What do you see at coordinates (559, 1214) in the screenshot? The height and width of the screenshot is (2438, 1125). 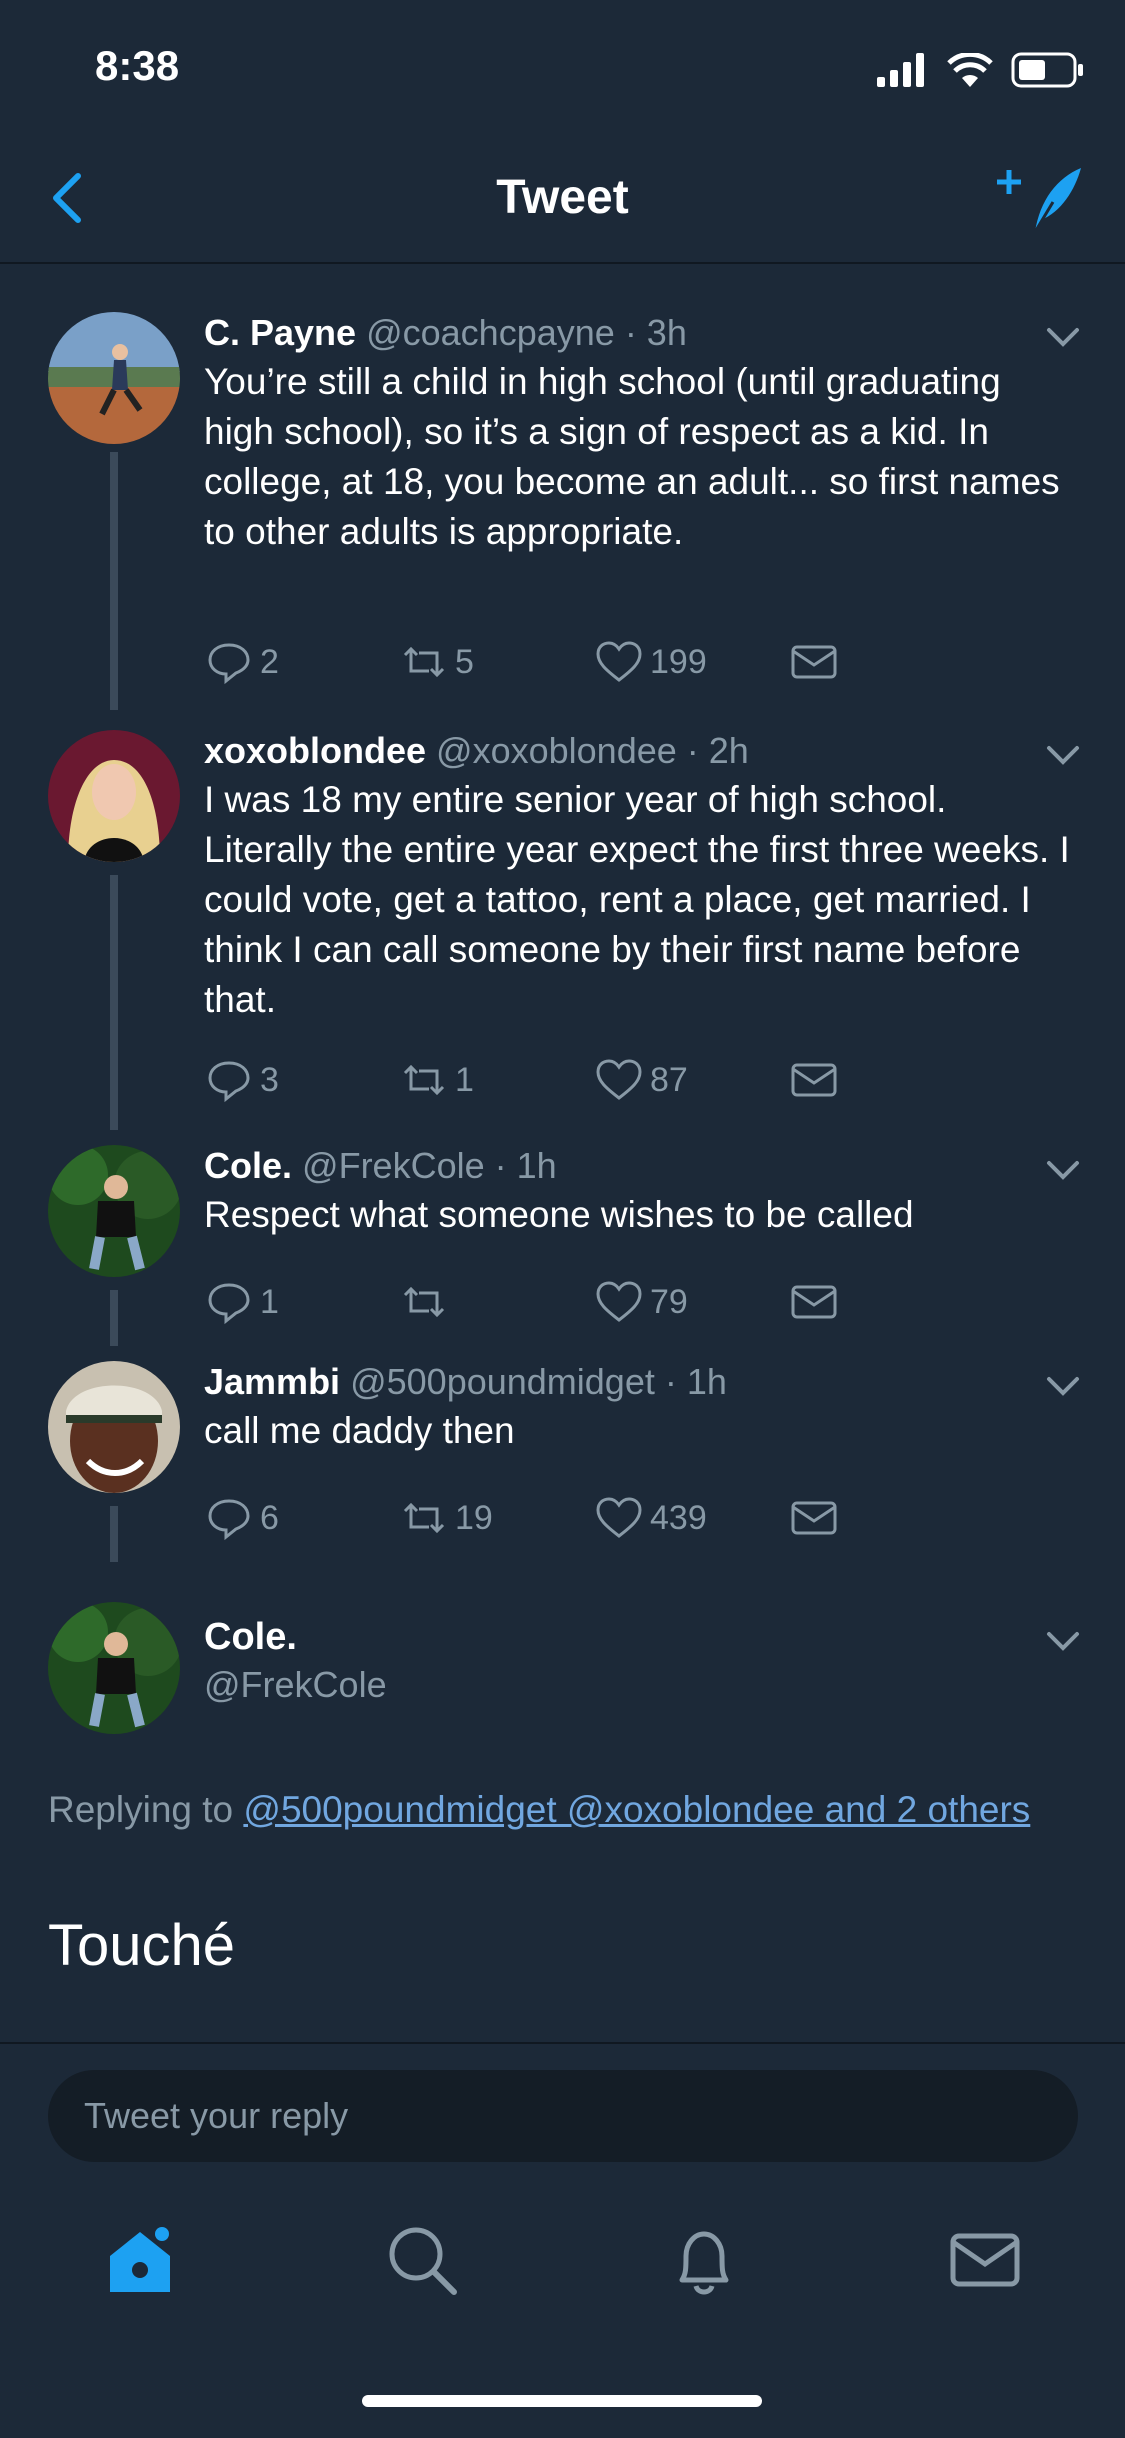 I see `tweet-text: Respect what someone wishes to be called` at bounding box center [559, 1214].